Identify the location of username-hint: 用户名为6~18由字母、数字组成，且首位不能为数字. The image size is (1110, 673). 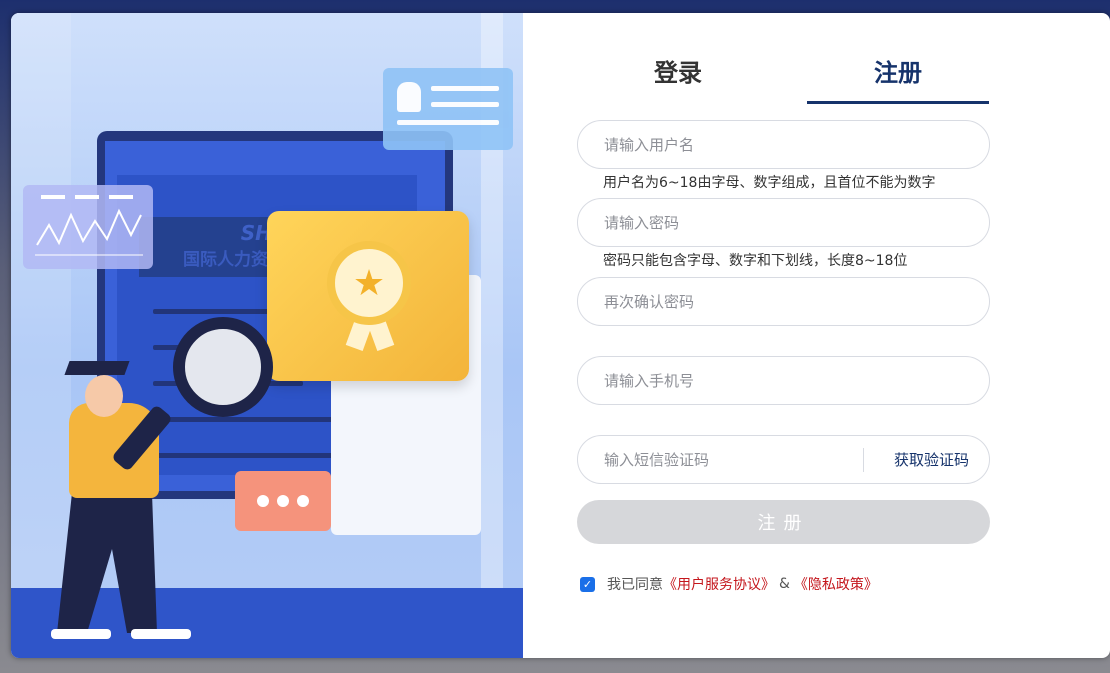
(769, 183).